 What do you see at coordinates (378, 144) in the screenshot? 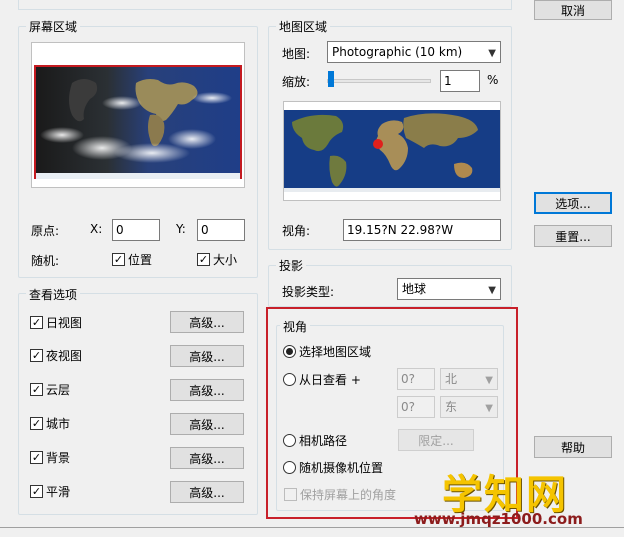
I see `location-marker-icon` at bounding box center [378, 144].